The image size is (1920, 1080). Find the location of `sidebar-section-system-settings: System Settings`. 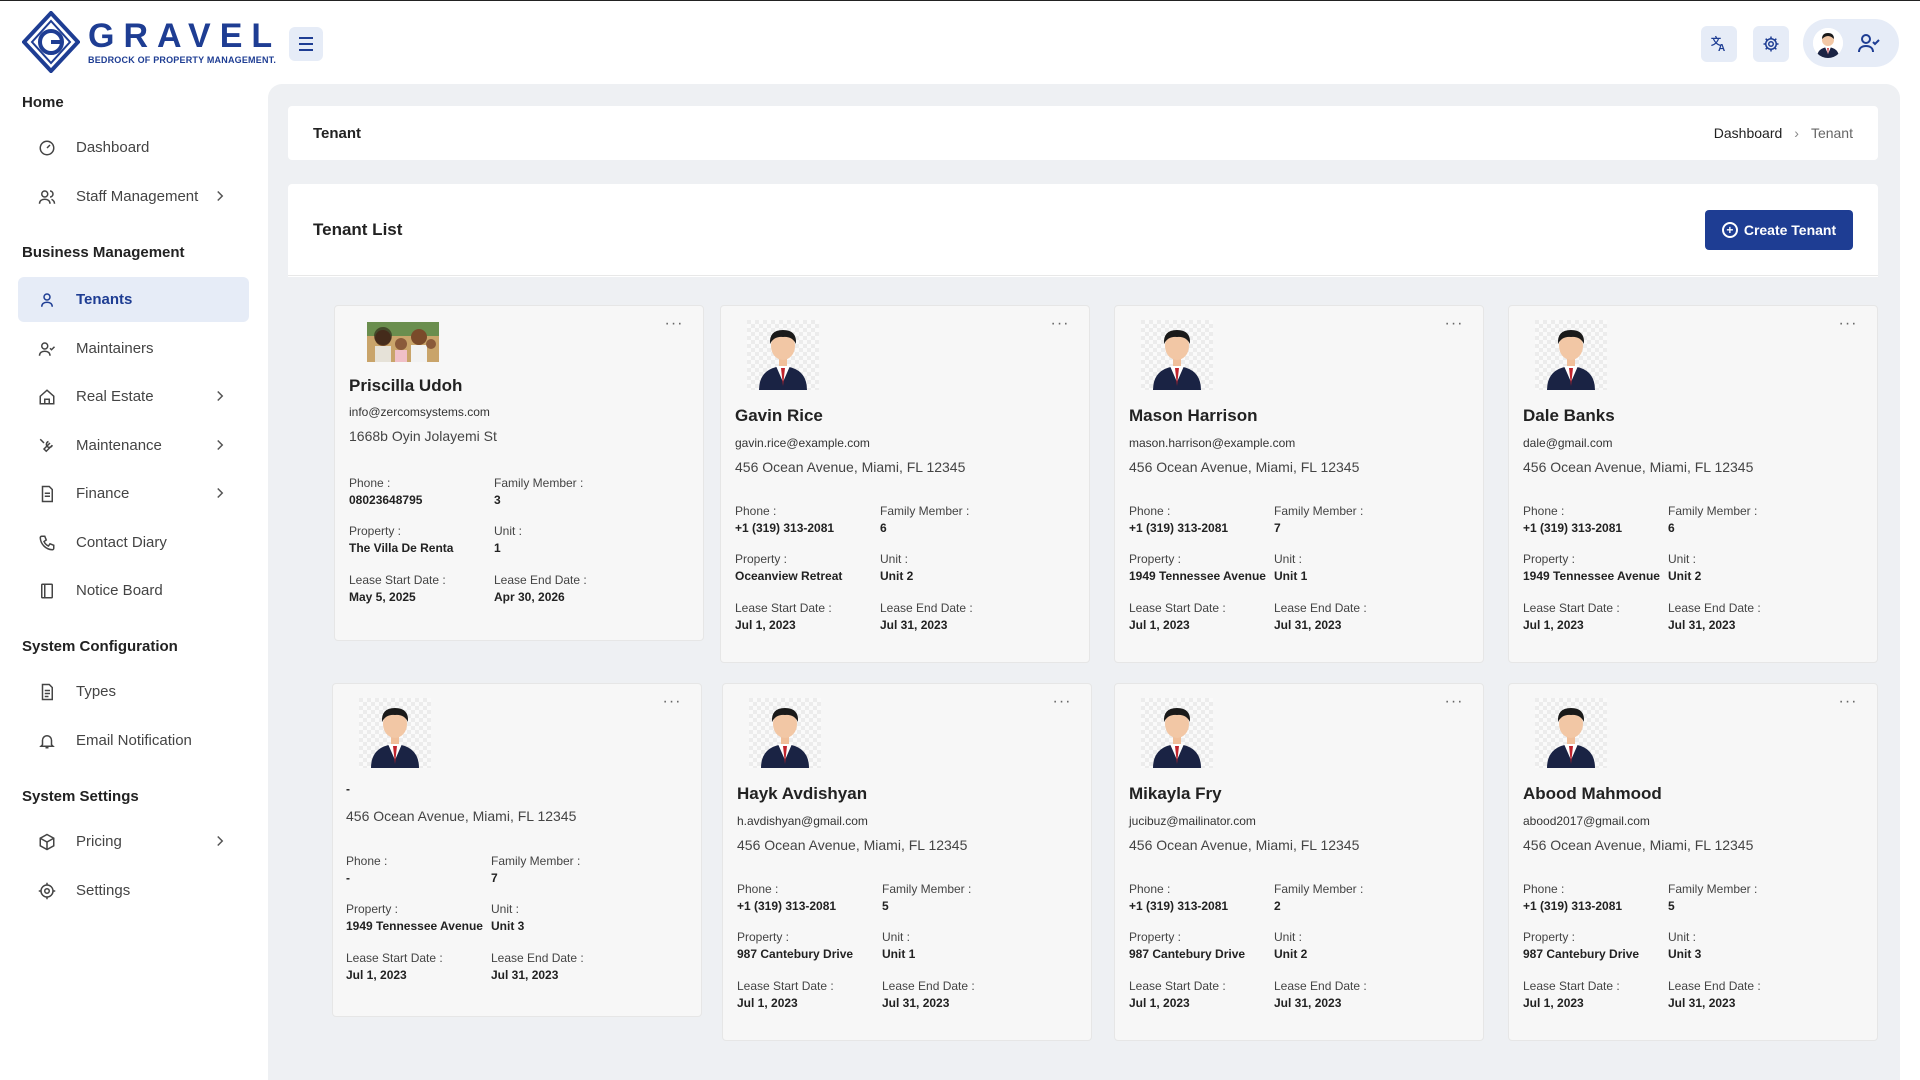

sidebar-section-system-settings: System Settings is located at coordinates (80, 796).